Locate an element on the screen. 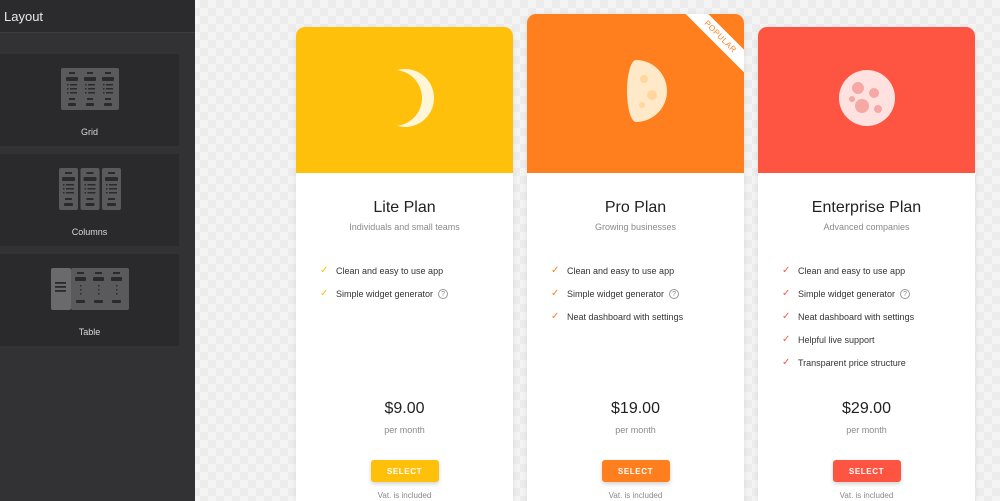  card-header: POPULAR is located at coordinates (635, 93).